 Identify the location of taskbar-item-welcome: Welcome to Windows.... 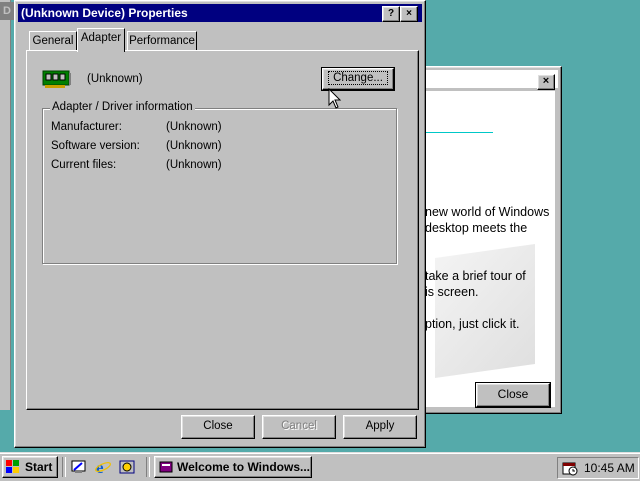
(233, 467).